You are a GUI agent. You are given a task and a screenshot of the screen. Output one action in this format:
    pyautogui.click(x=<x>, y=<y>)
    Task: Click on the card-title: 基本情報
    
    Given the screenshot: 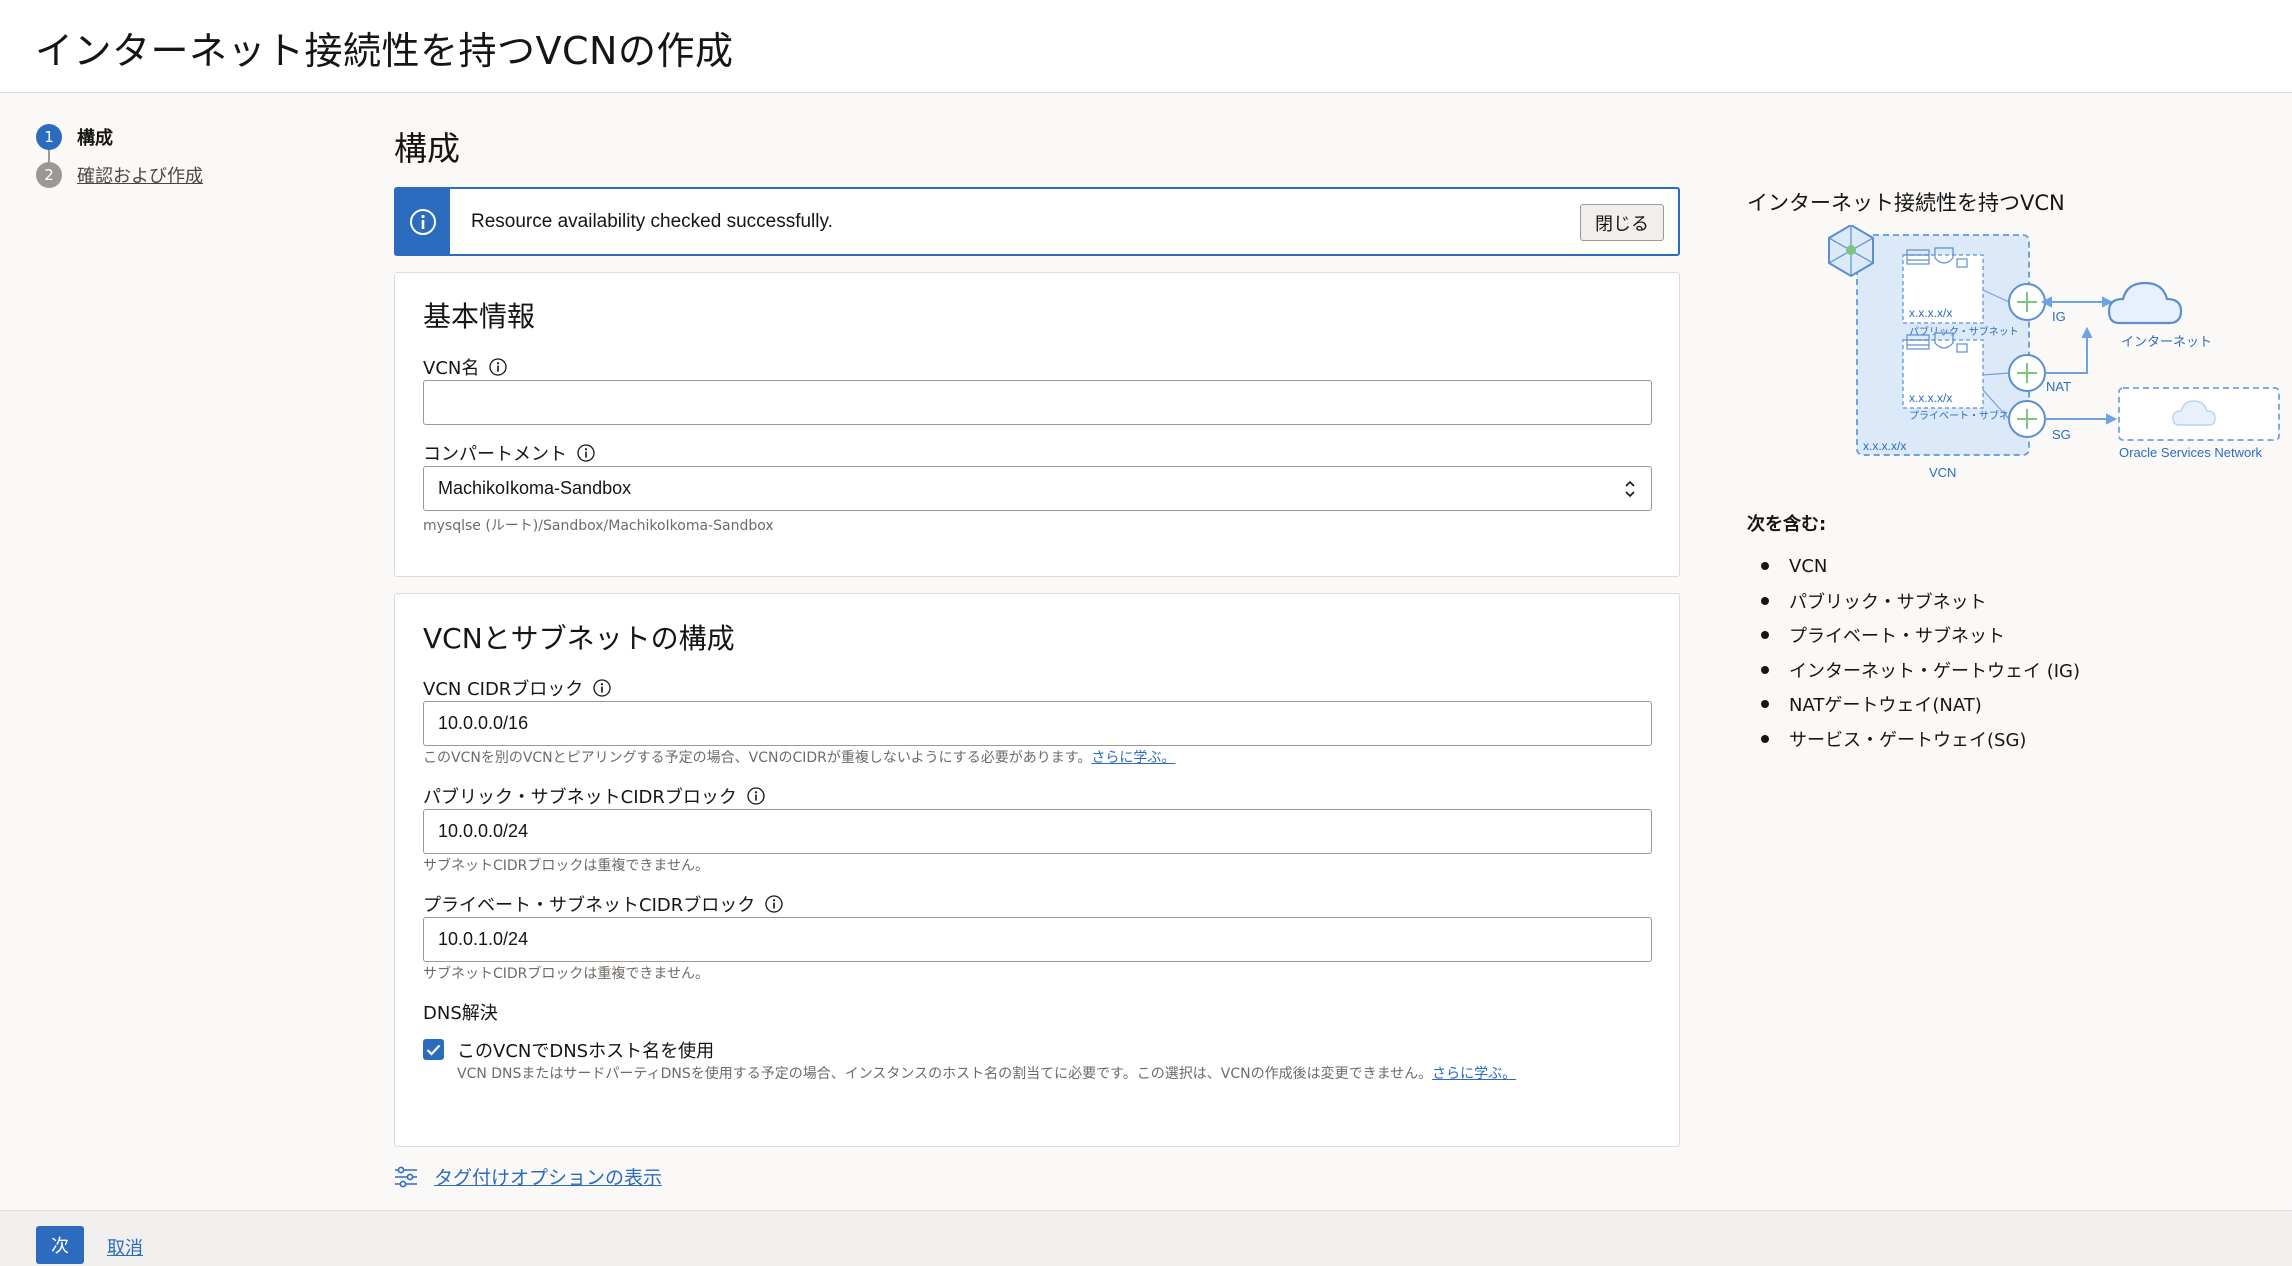 What is the action you would take?
    pyautogui.click(x=479, y=316)
    